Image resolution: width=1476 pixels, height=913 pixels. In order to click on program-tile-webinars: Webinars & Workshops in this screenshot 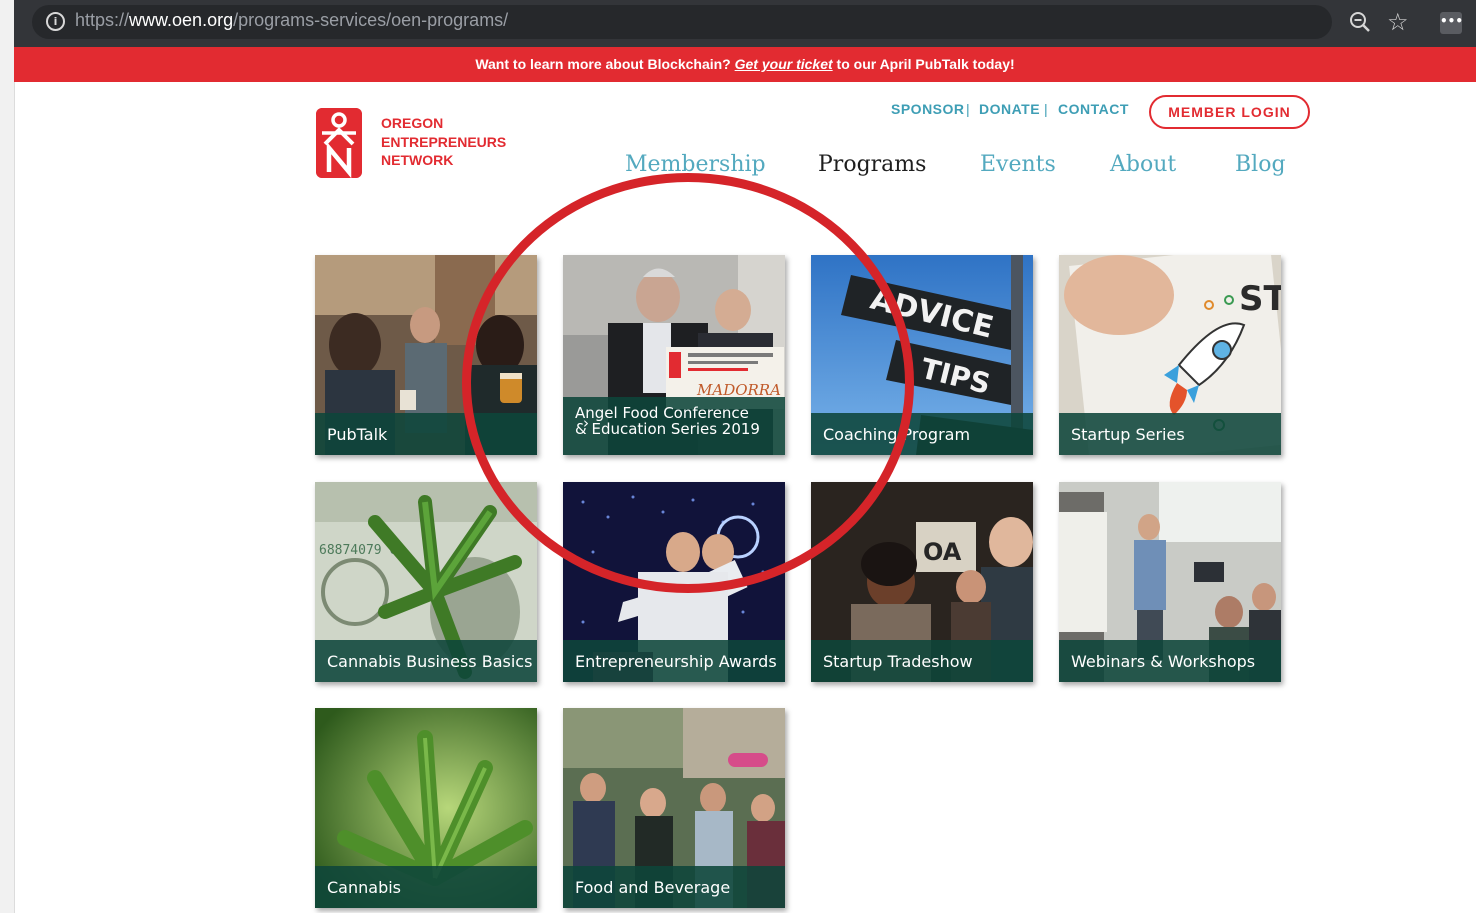, I will do `click(1170, 582)`.